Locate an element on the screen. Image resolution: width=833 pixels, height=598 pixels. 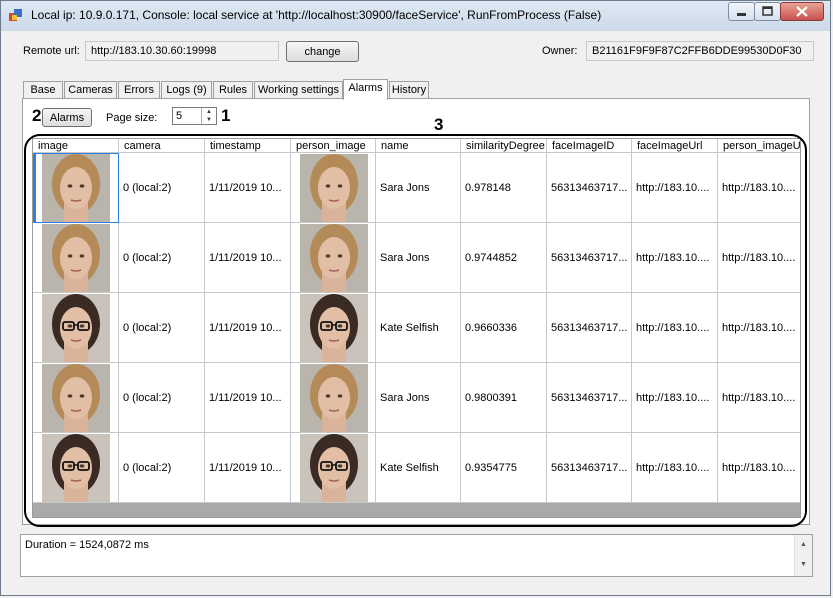
tab-base: Base is located at coordinates (43, 90).